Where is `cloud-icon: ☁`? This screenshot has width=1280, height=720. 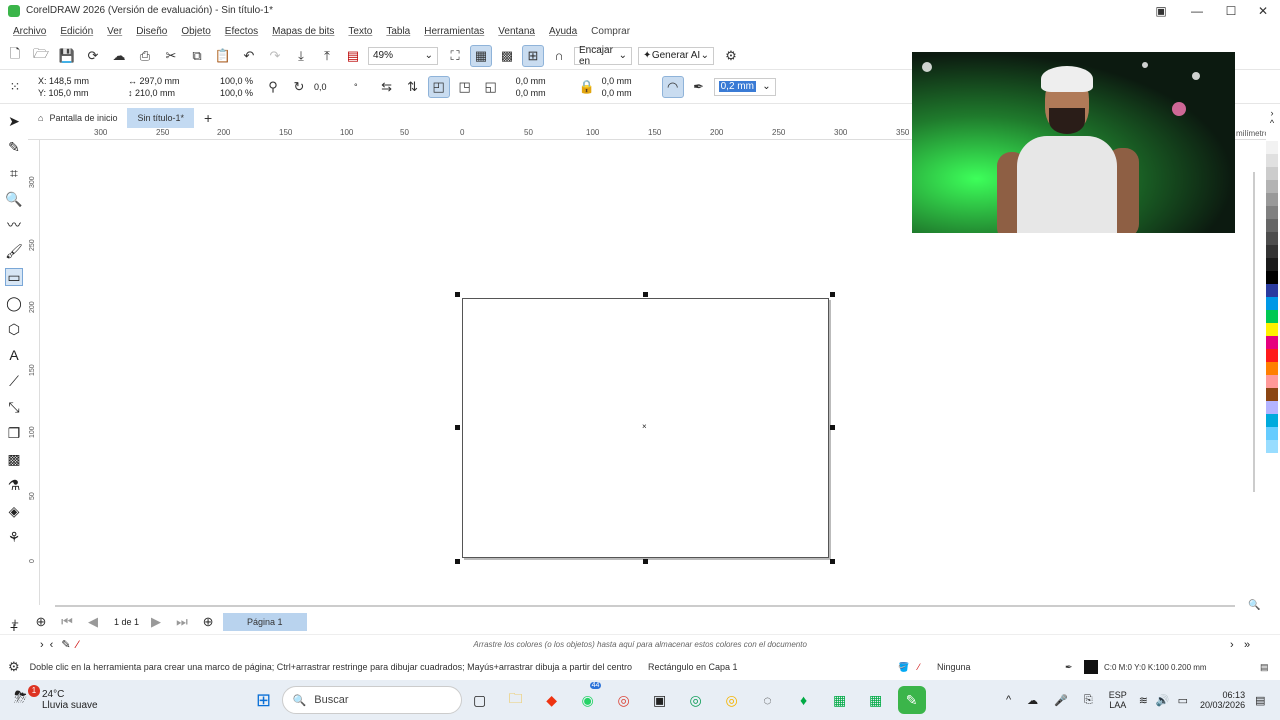 cloud-icon: ☁ is located at coordinates (1032, 700).